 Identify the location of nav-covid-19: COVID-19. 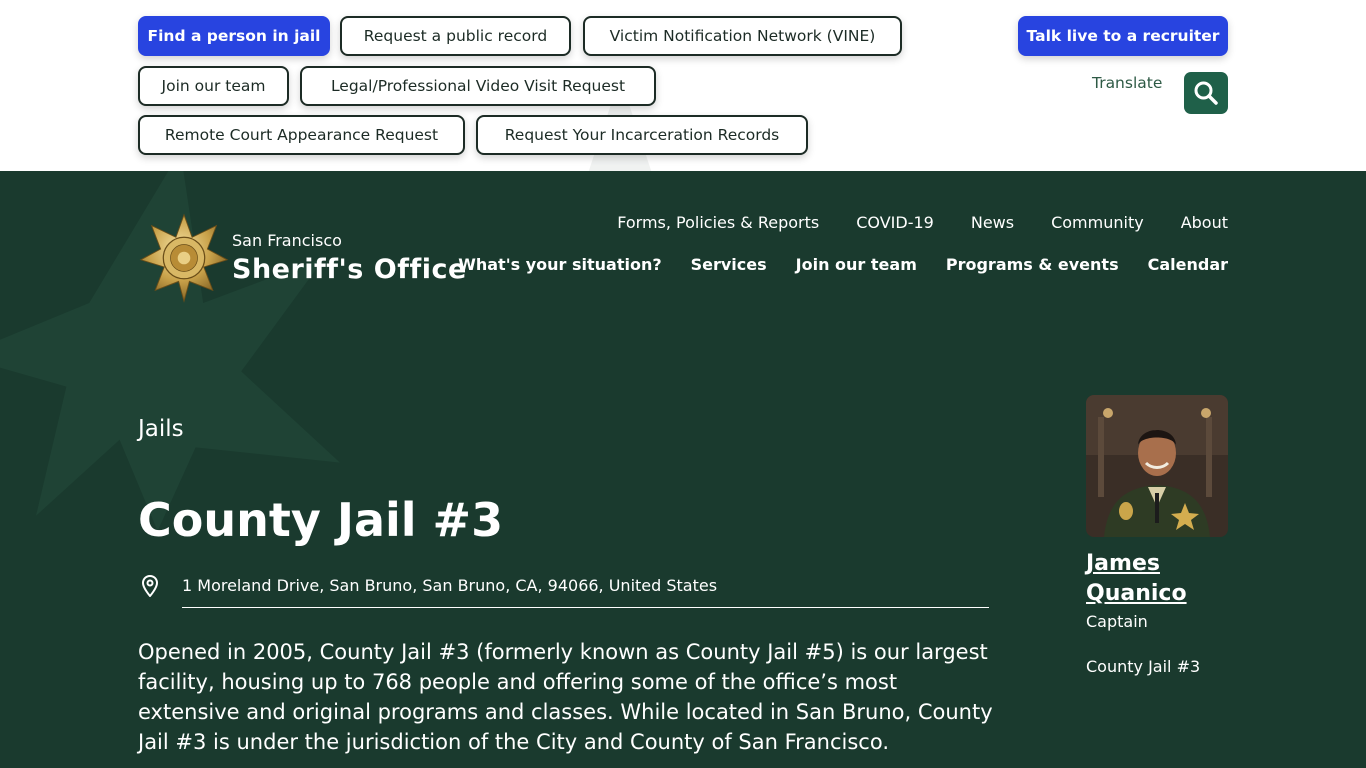
(895, 222).